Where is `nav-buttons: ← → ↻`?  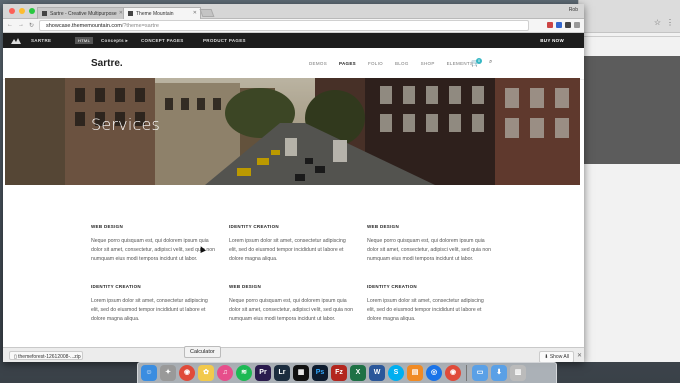
nav-buttons: ← → ↻ is located at coordinates (20, 25).